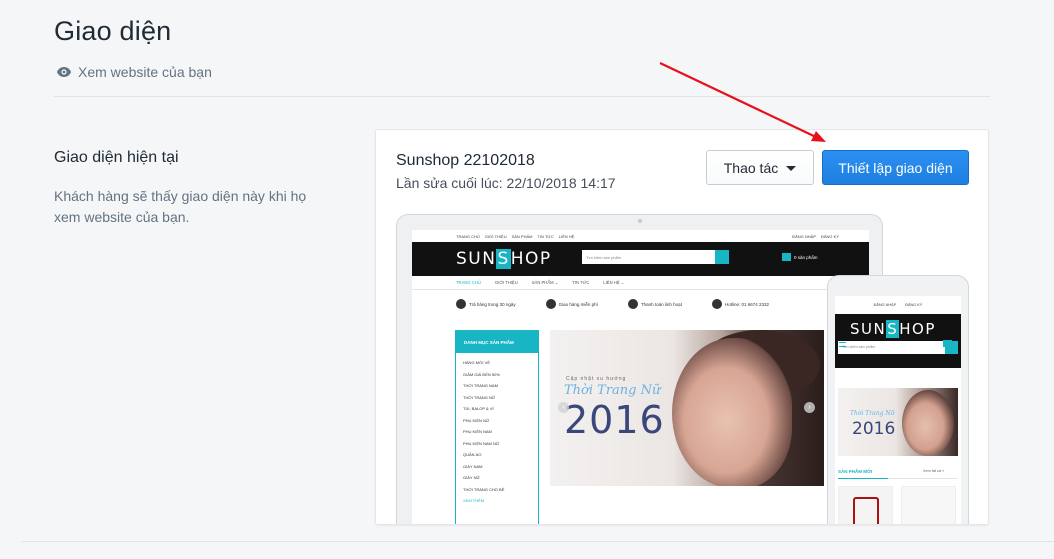  Describe the element at coordinates (716, 304) in the screenshot. I see `phone-icon` at that location.